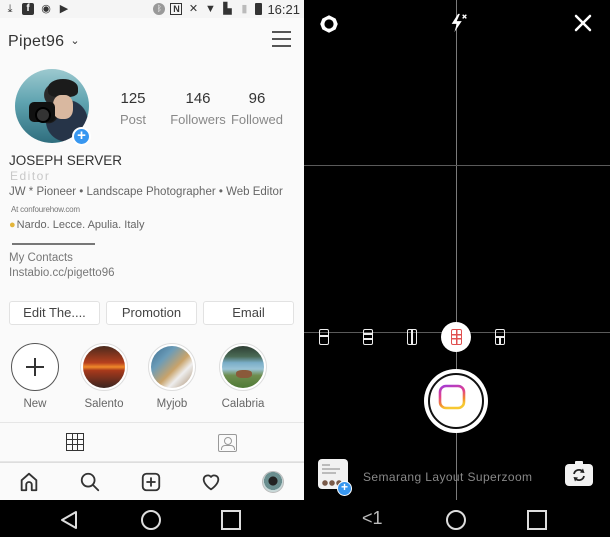 This screenshot has width=610, height=537. What do you see at coordinates (151, 313) in the screenshot?
I see `promotion-button: Promotion` at bounding box center [151, 313].